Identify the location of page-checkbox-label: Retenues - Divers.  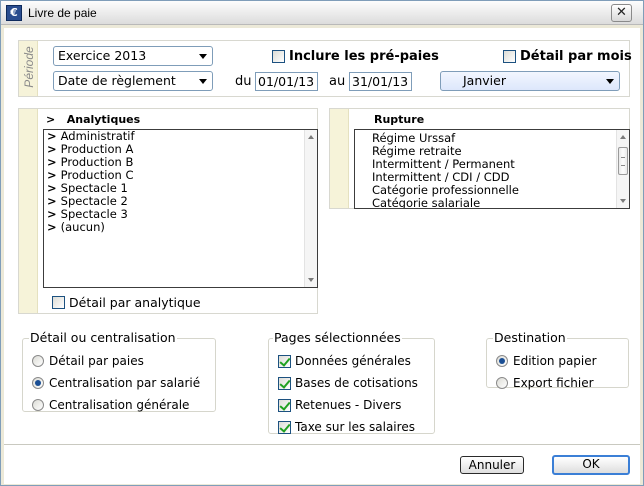
(348, 405).